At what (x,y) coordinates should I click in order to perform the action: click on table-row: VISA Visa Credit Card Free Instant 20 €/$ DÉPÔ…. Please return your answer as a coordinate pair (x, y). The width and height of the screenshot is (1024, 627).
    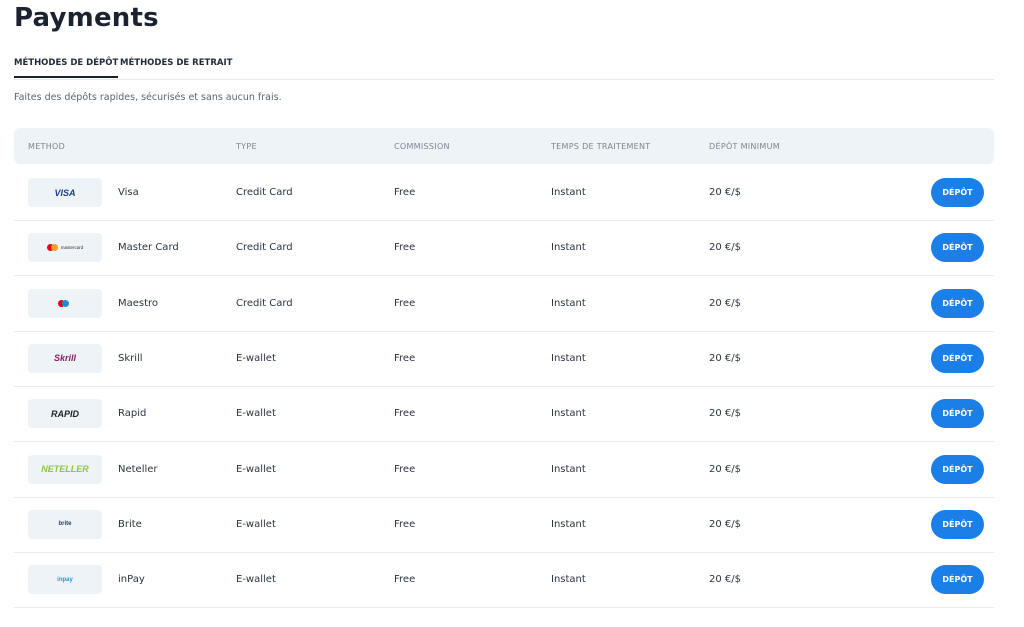
    Looking at the image, I should click on (504, 193).